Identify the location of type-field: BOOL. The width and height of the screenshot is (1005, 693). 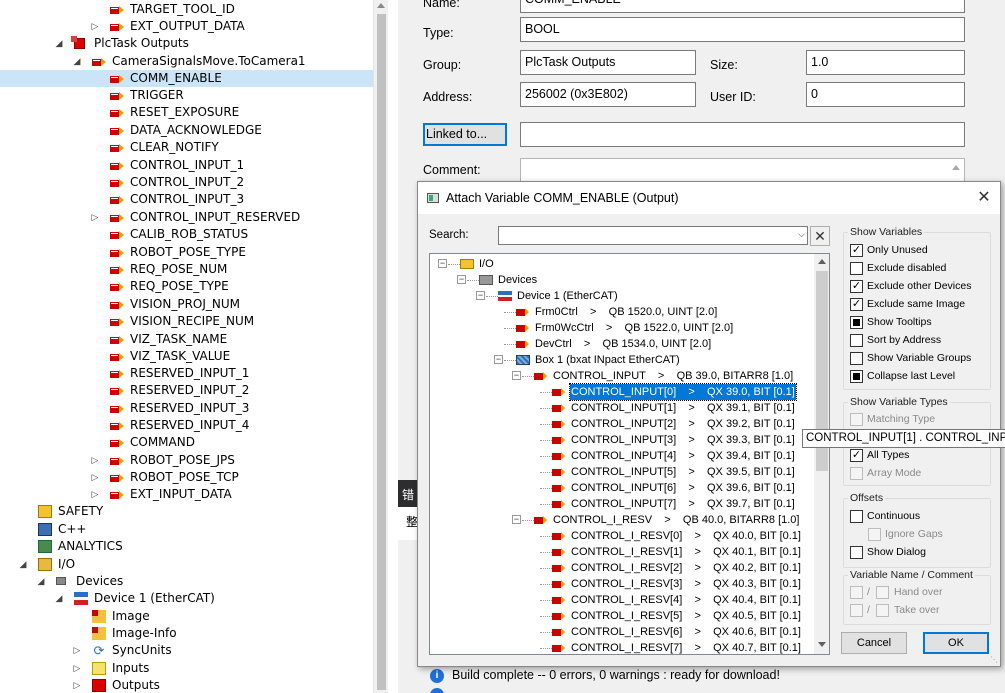
(742, 29).